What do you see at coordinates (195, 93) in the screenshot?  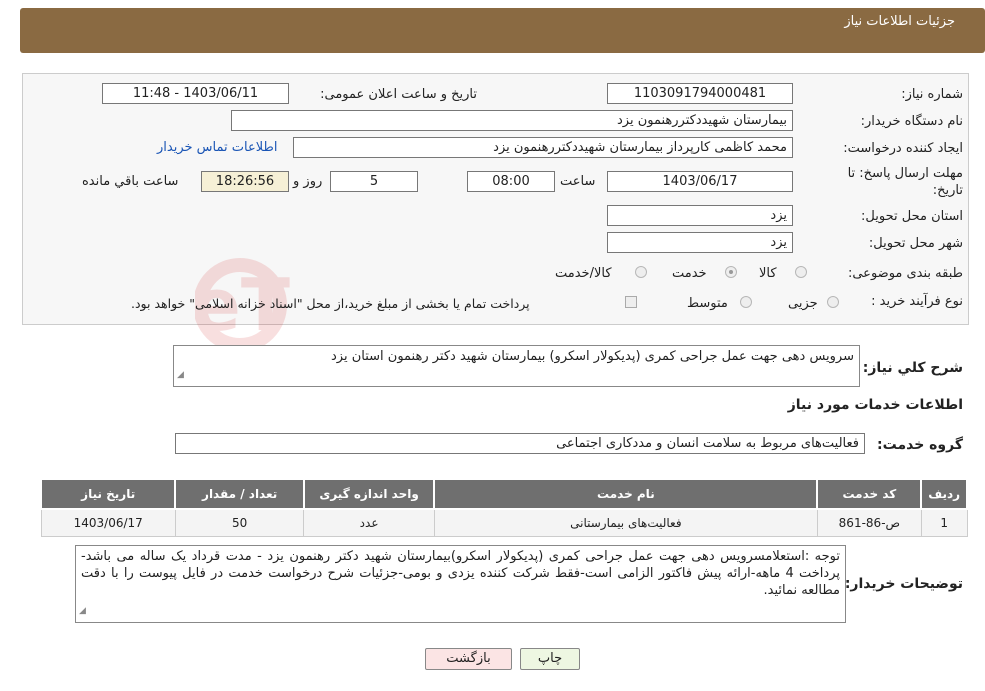 I see `announce-datetime-field: 1403/06/11 - 11:48` at bounding box center [195, 93].